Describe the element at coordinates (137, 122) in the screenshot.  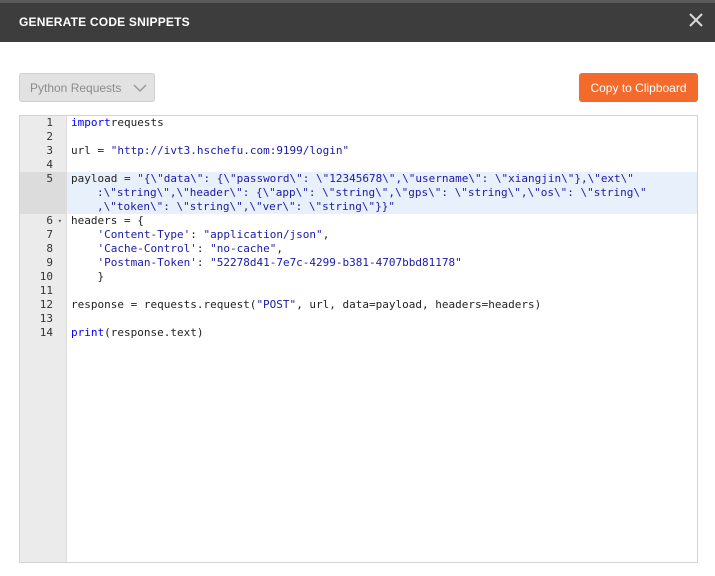
I see `code-token: requests` at that location.